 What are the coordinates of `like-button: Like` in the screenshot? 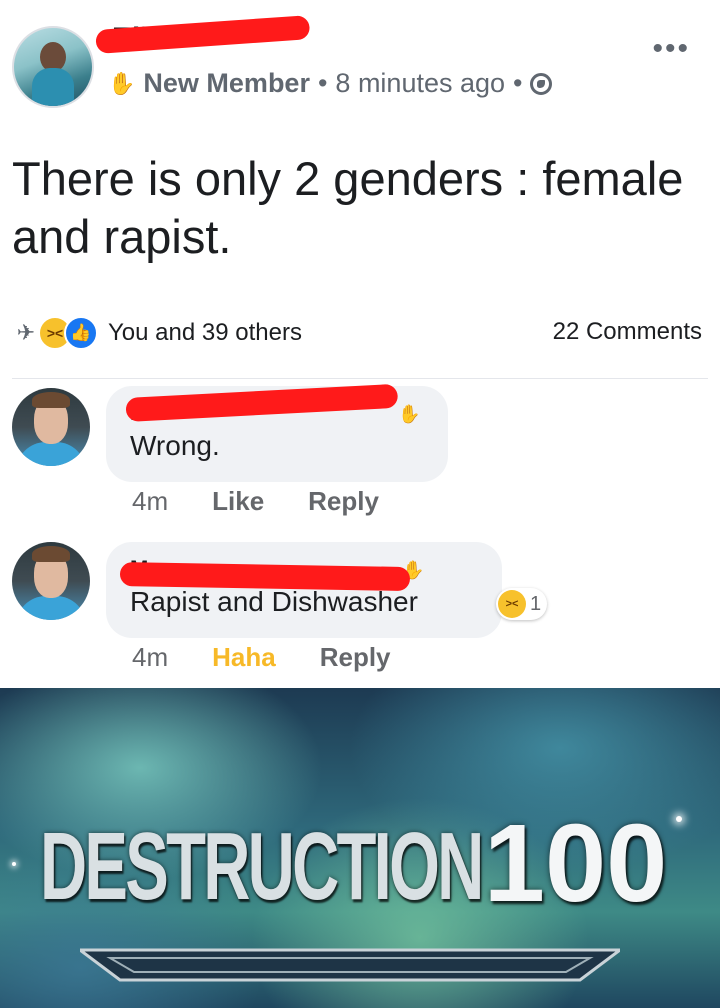 It's located at (238, 501).